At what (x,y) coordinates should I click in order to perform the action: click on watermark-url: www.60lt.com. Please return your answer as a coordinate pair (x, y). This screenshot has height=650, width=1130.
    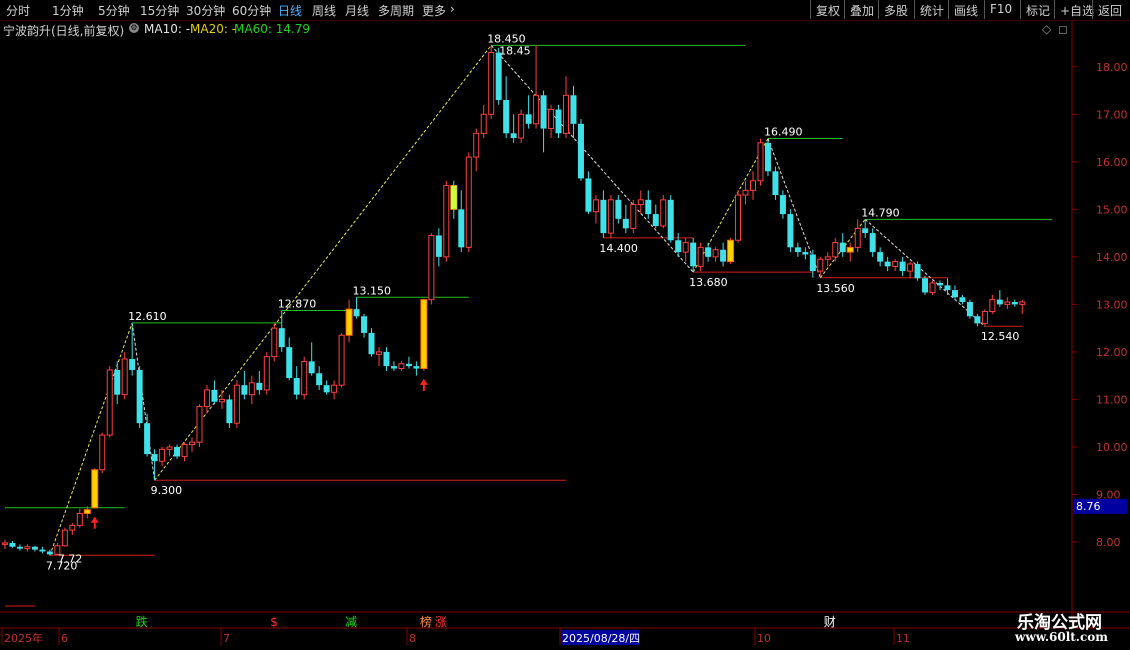
    Looking at the image, I should click on (1061, 637).